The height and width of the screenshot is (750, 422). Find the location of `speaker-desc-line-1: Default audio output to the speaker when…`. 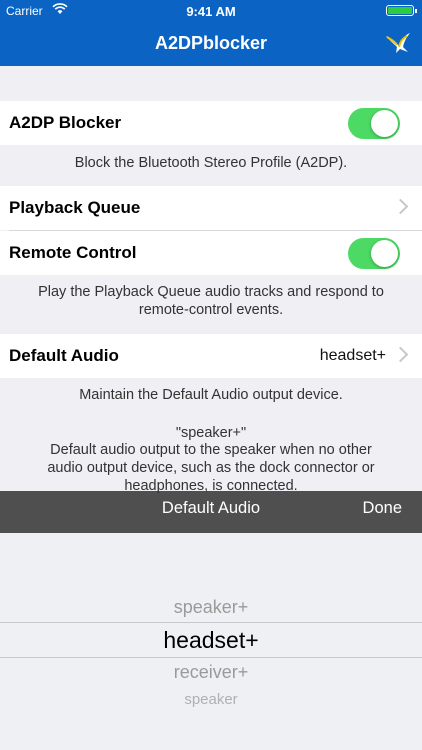

speaker-desc-line-1: Default audio output to the speaker when… is located at coordinates (211, 450).